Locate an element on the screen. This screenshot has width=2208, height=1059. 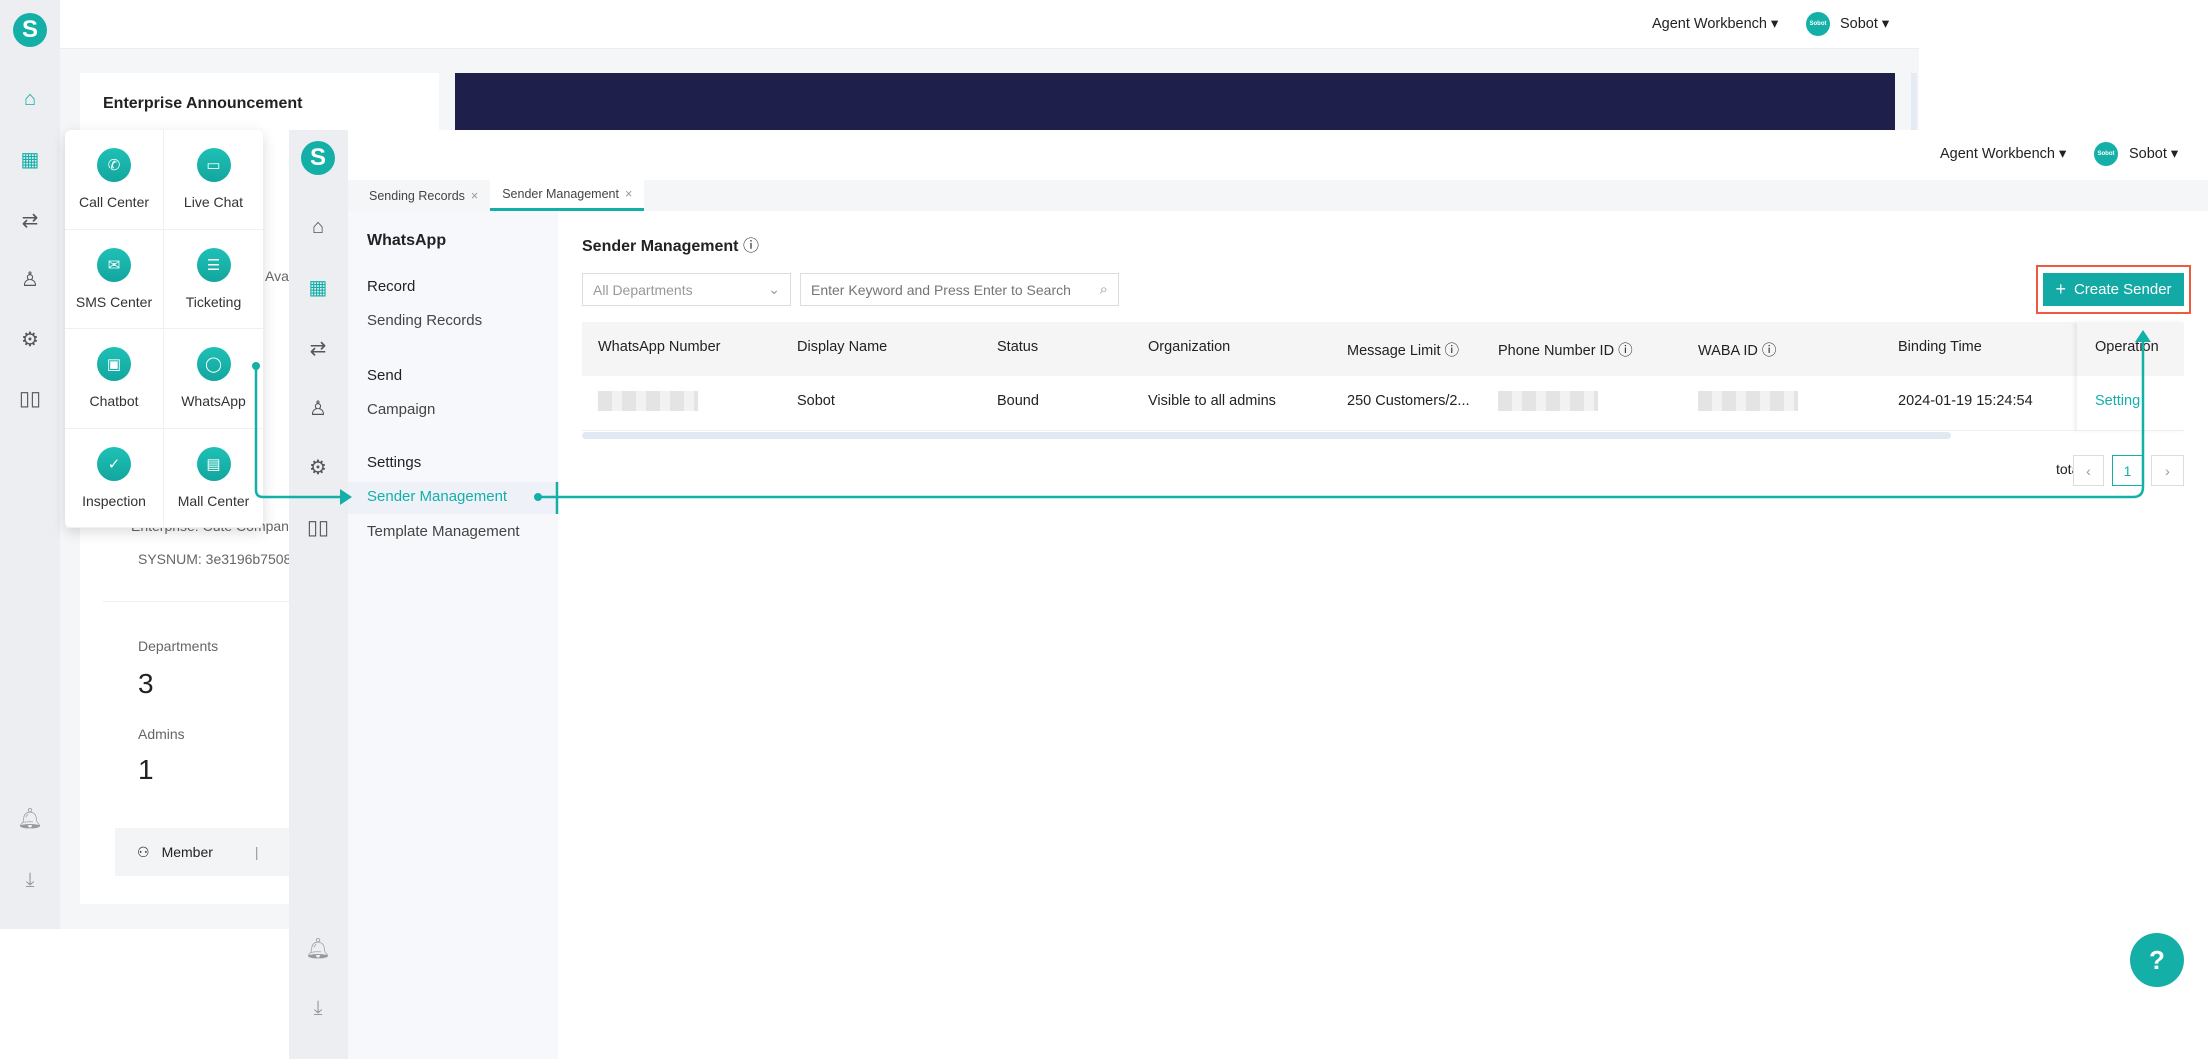
app-label: WhatsApp is located at coordinates (213, 401).